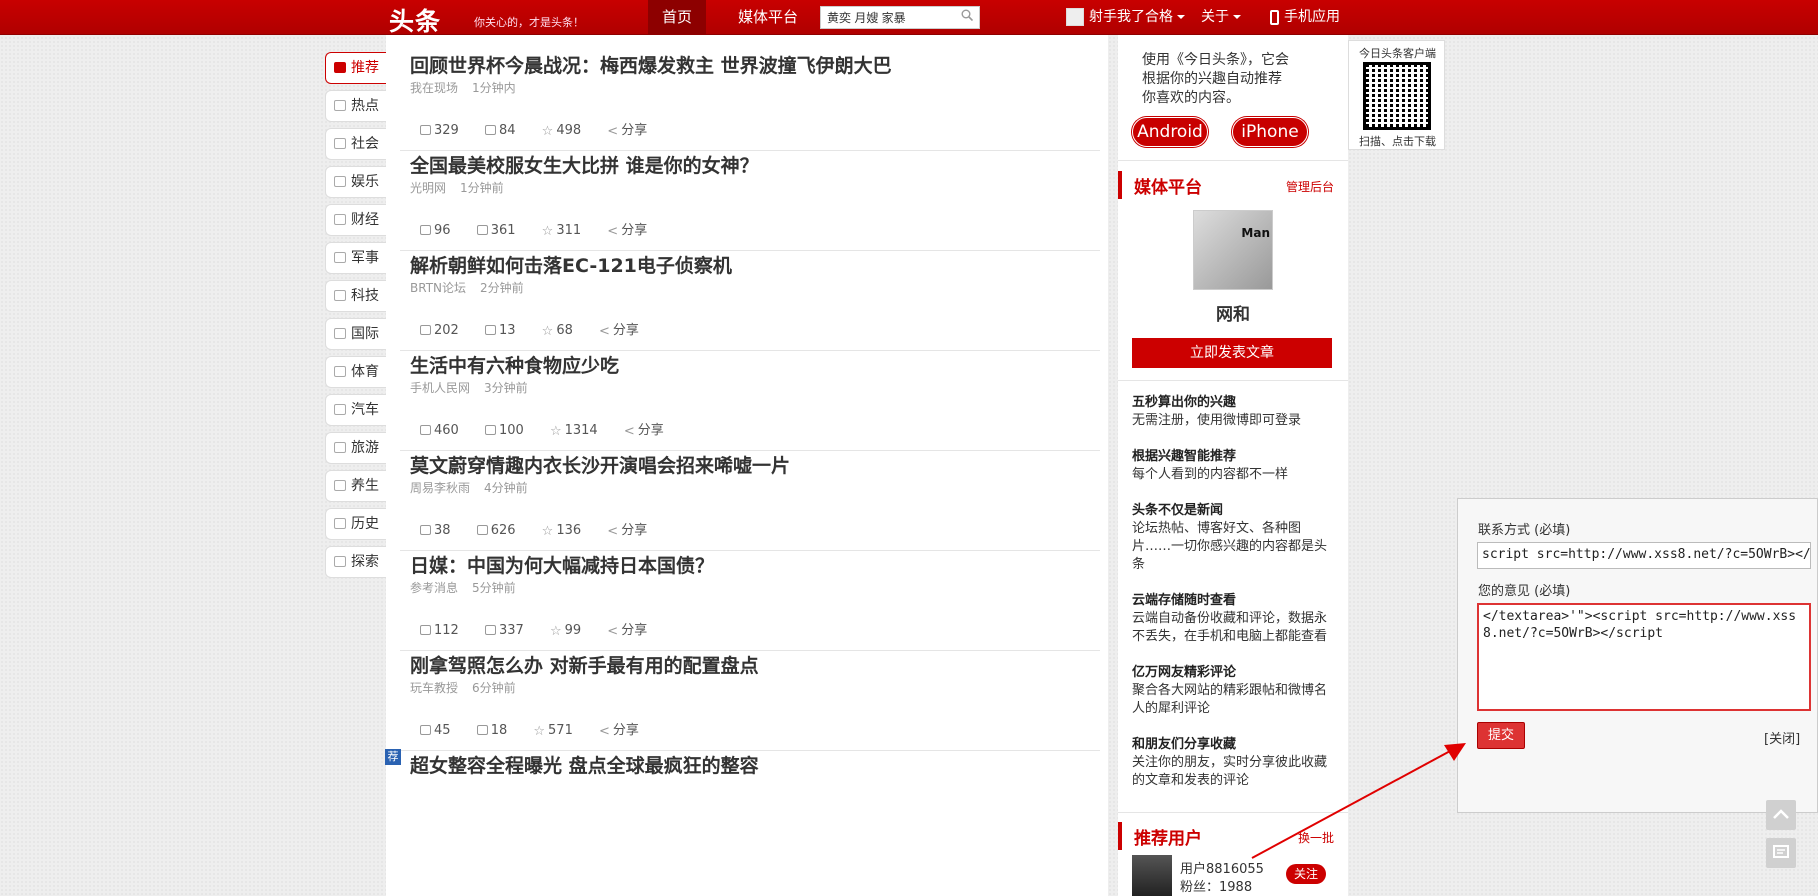 Image resolution: width=1818 pixels, height=896 pixels. Describe the element at coordinates (750, 793) in the screenshot. I see `list-item: 超女整容全程曝光 盘点全球最疯狂的整容` at that location.